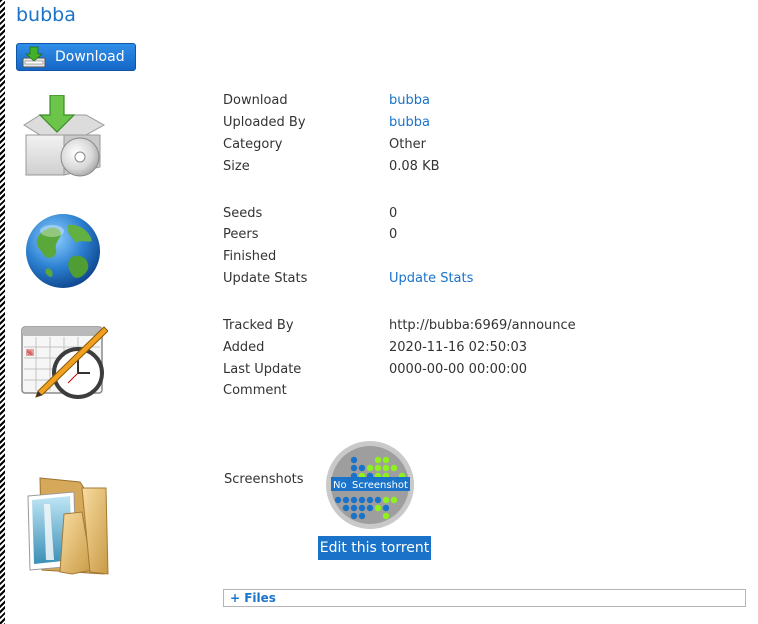 The image size is (758, 624). I want to click on no-screenshot-icon: No Screenshot, so click(370, 485).